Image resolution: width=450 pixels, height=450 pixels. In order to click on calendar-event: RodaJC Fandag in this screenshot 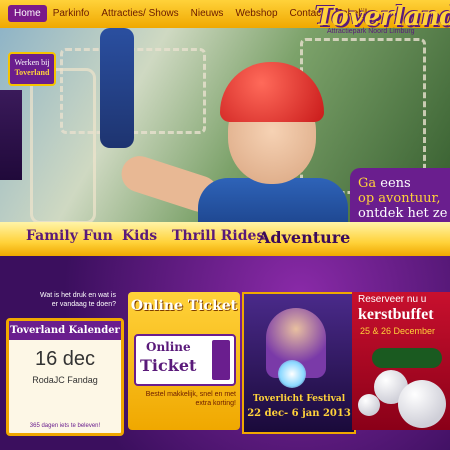, I will do `click(65, 380)`.